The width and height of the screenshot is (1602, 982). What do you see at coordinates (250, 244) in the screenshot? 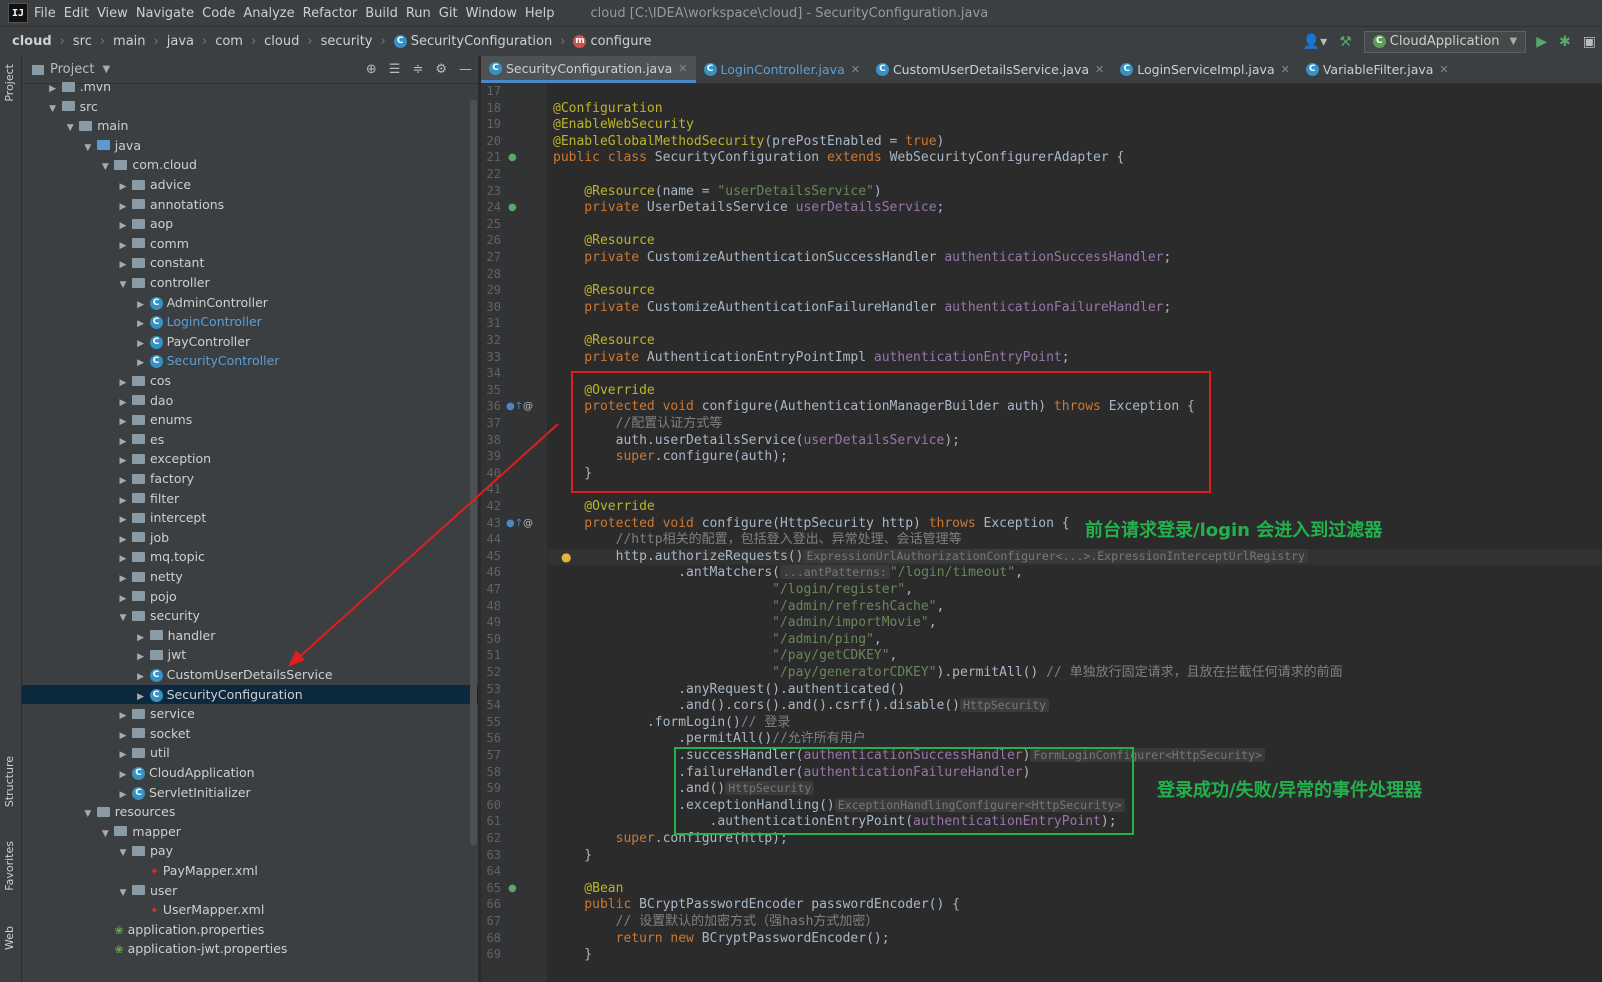
I see `tree-item: ▶ comm` at bounding box center [250, 244].